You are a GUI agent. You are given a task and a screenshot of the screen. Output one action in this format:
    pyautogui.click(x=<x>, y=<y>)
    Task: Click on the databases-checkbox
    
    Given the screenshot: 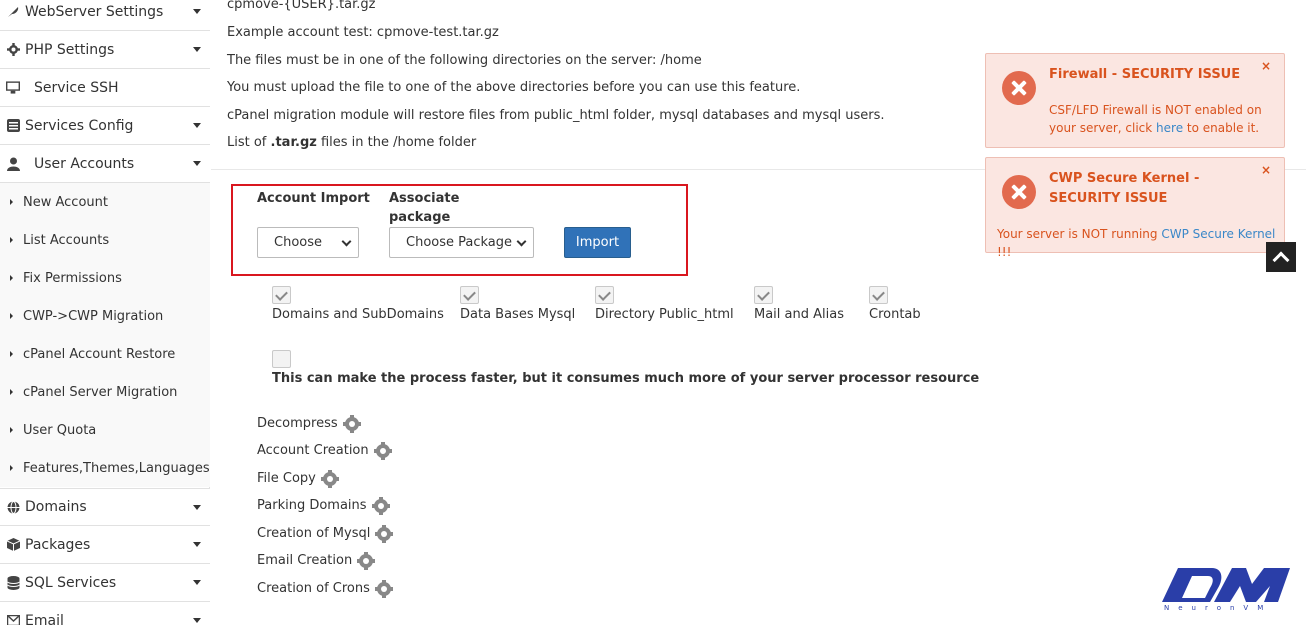 What is the action you would take?
    pyautogui.click(x=469, y=295)
    